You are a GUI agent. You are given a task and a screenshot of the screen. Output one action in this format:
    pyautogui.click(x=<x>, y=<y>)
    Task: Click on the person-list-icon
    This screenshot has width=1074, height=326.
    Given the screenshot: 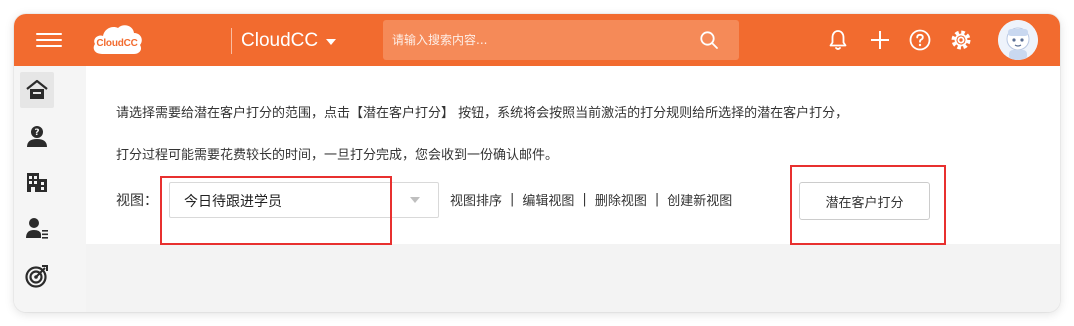 What is the action you would take?
    pyautogui.click(x=37, y=228)
    